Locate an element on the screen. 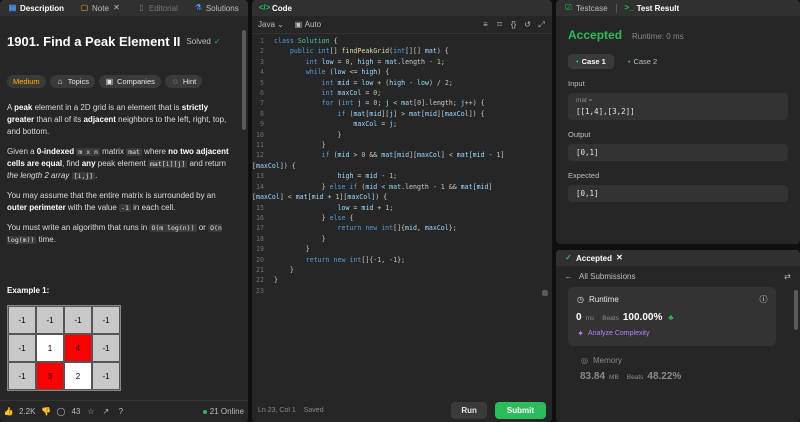  online-dot is located at coordinates (204, 411).